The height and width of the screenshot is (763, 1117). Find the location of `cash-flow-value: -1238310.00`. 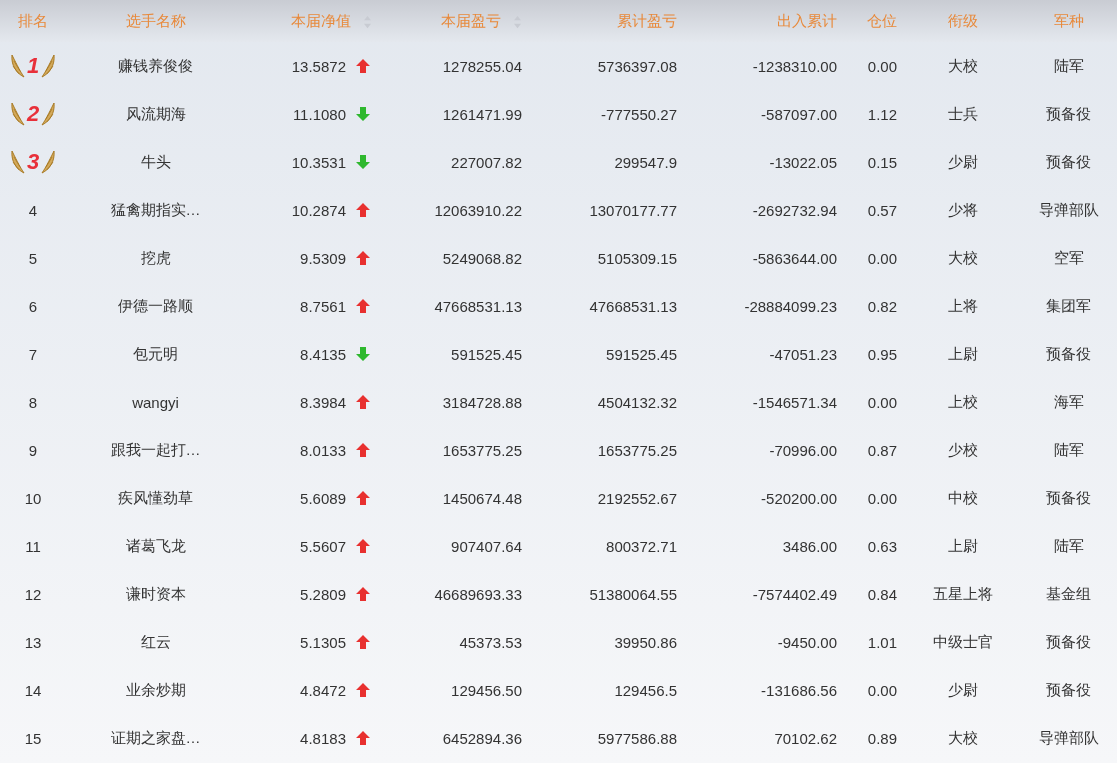

cash-flow-value: -1238310.00 is located at coordinates (794, 66).